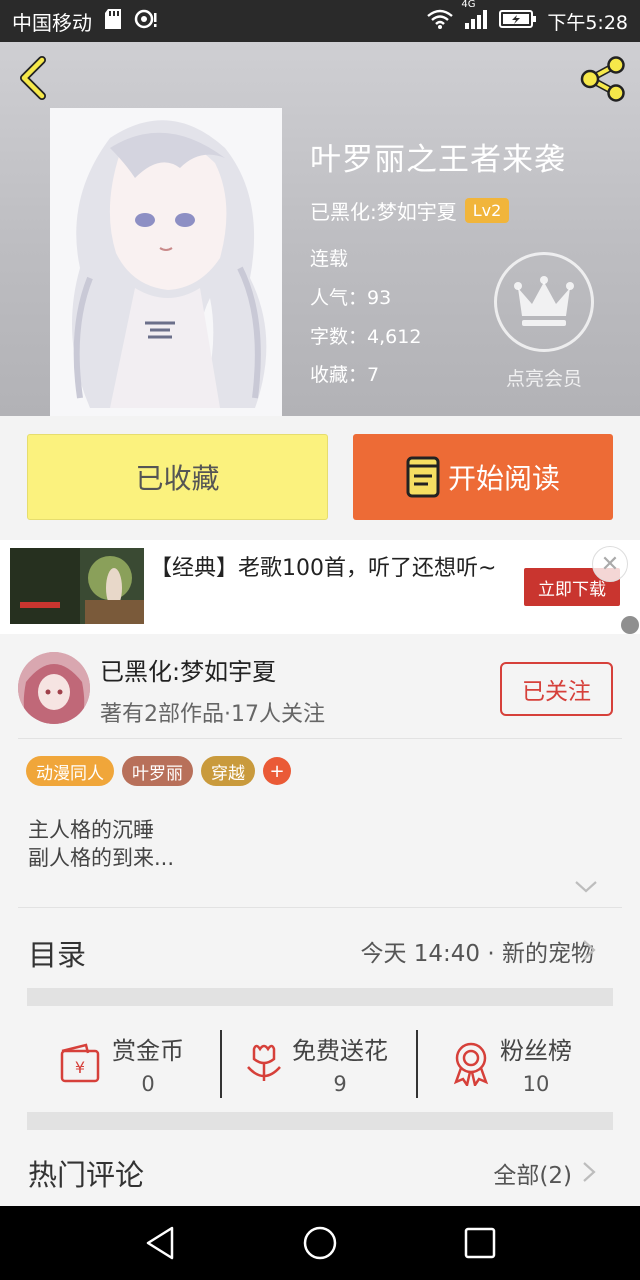 This screenshot has width=640, height=1280. What do you see at coordinates (212, 714) in the screenshot?
I see `author-stats: 著有2部作品·17人关注` at bounding box center [212, 714].